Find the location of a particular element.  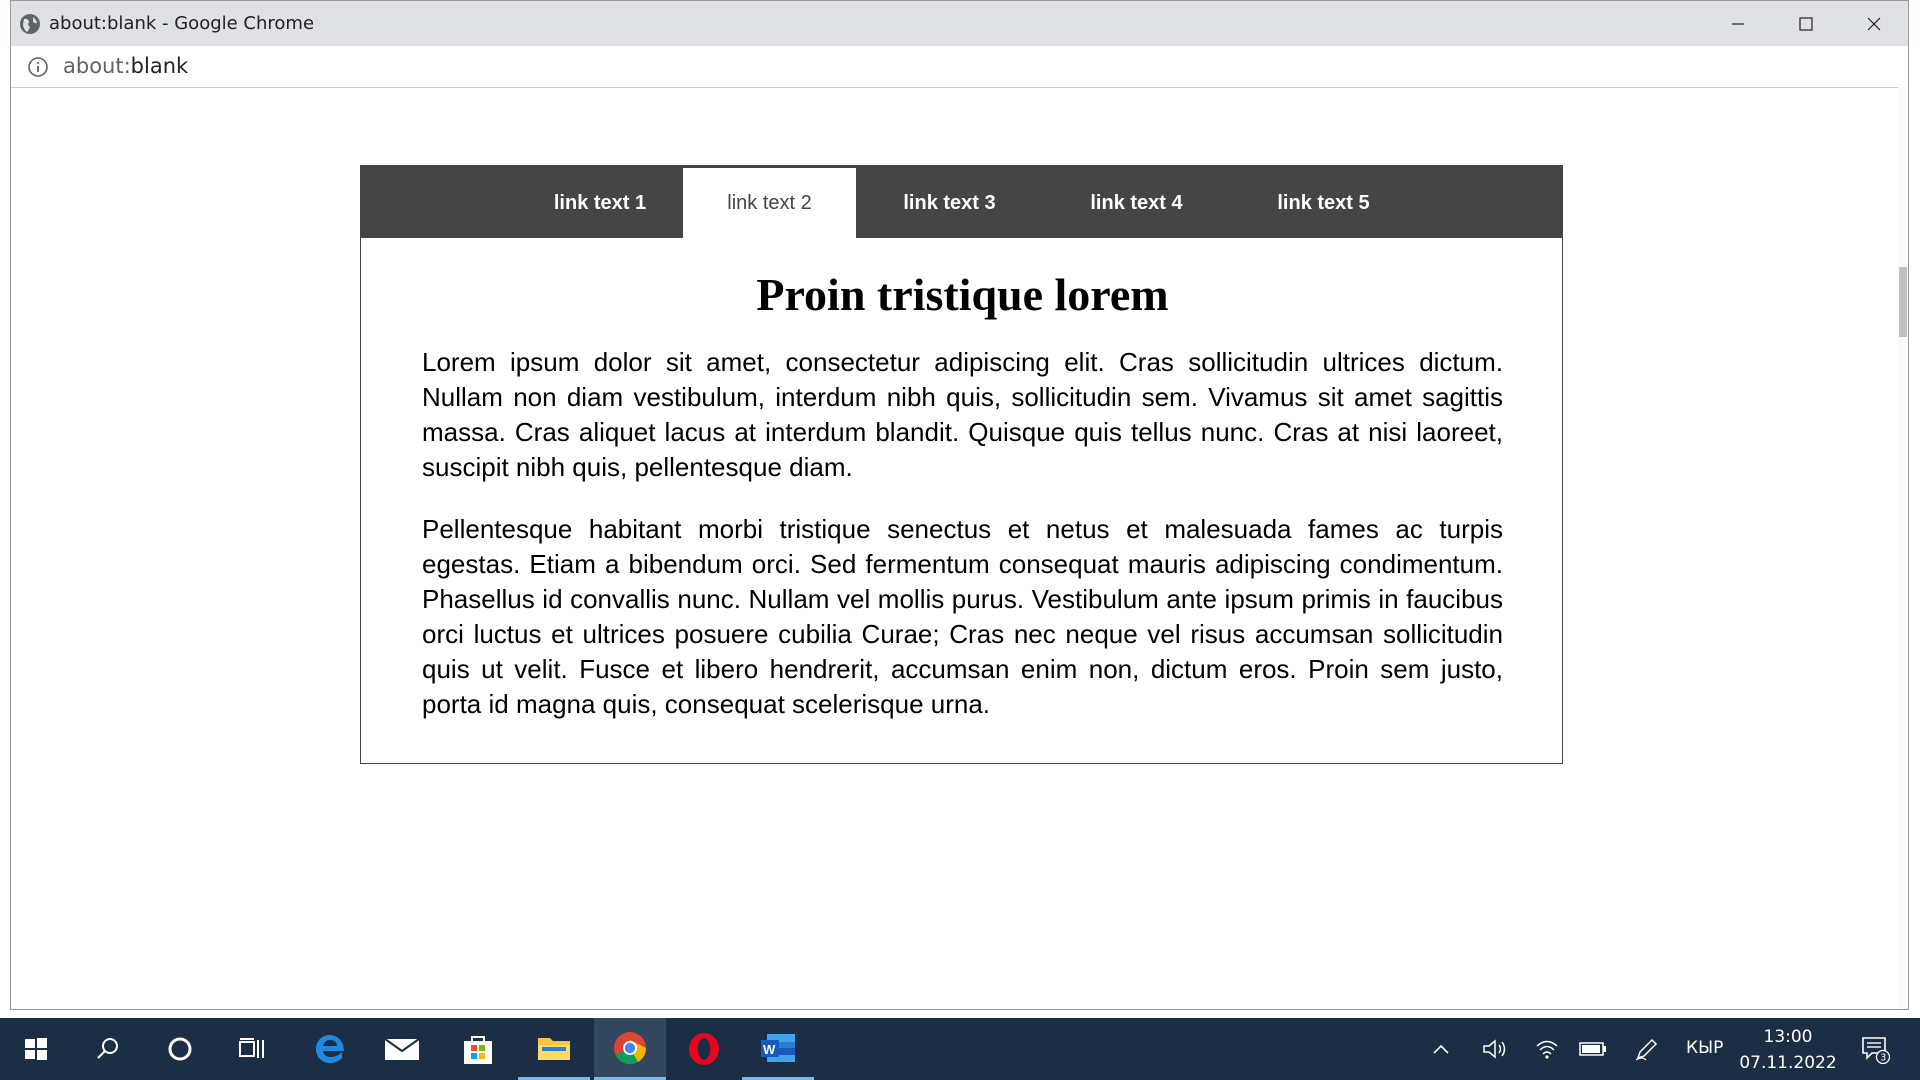

address-bar: about:blank is located at coordinates (959, 67).